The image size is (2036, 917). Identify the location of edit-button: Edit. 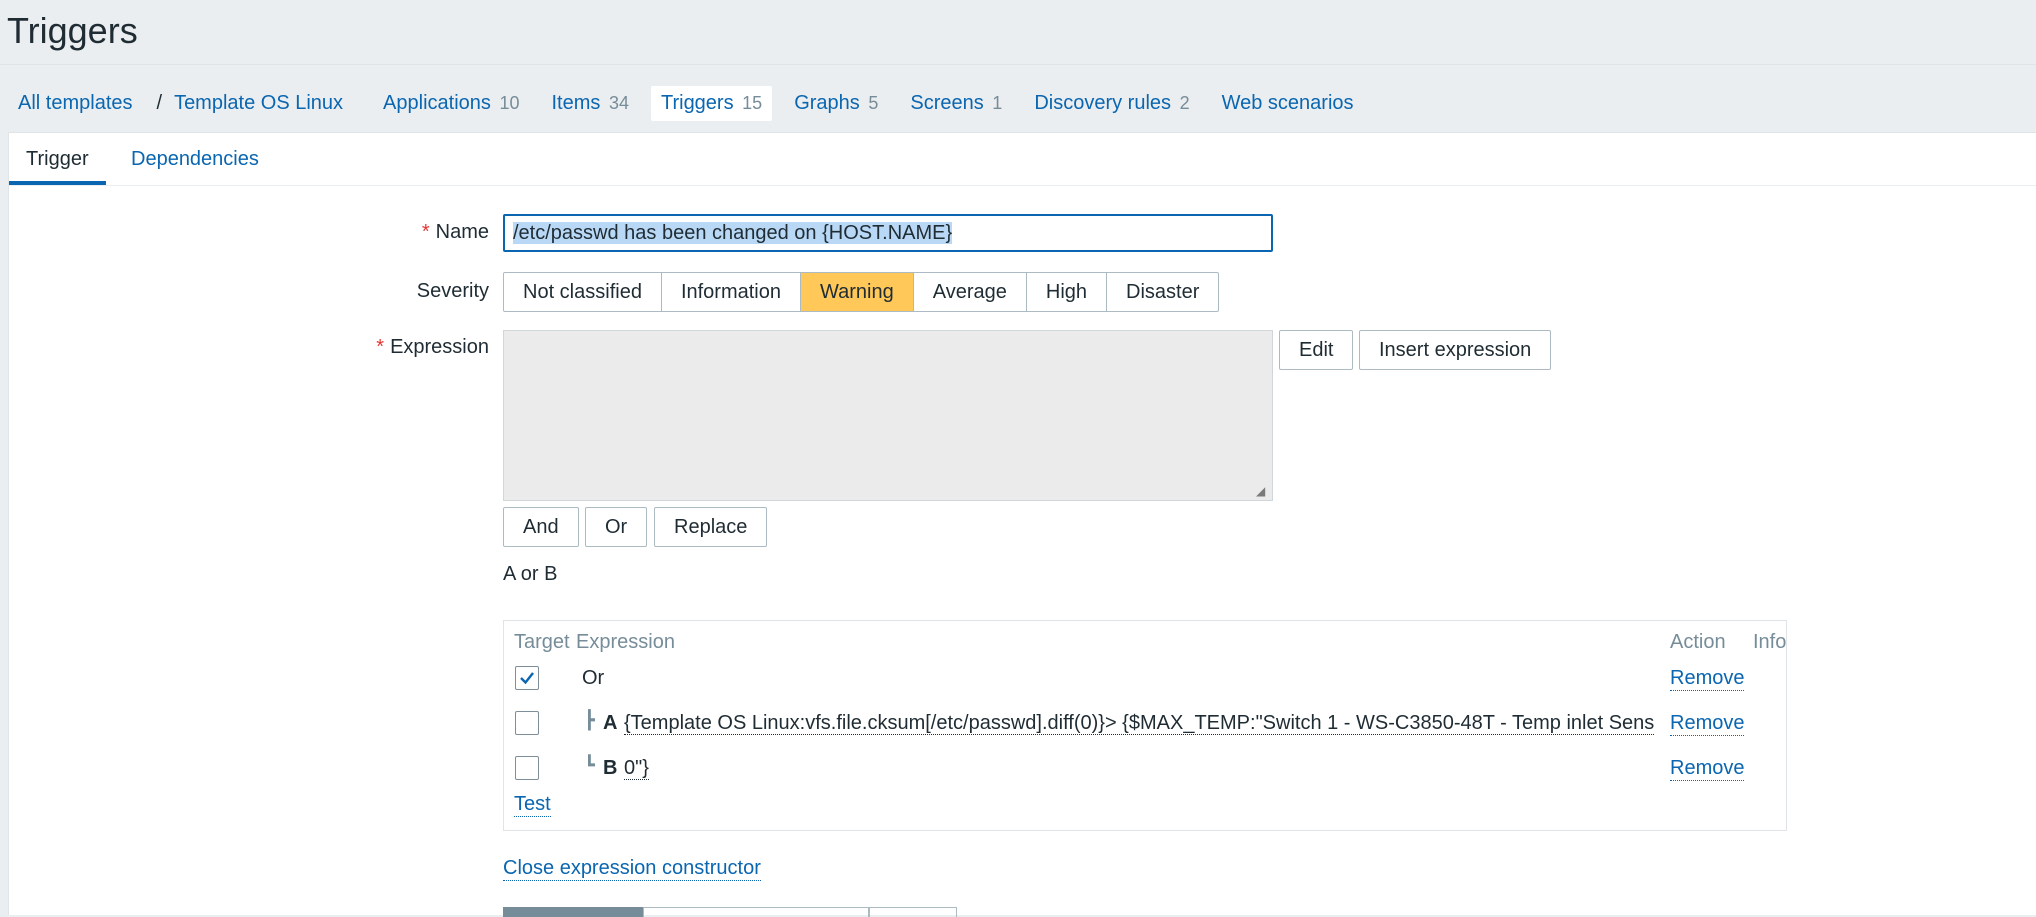
(1316, 350).